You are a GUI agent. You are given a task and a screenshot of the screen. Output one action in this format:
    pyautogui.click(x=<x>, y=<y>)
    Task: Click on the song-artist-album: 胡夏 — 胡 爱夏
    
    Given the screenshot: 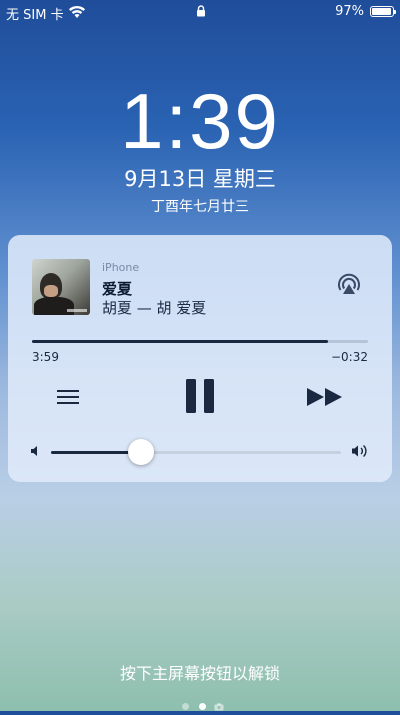 What is the action you would take?
    pyautogui.click(x=154, y=308)
    